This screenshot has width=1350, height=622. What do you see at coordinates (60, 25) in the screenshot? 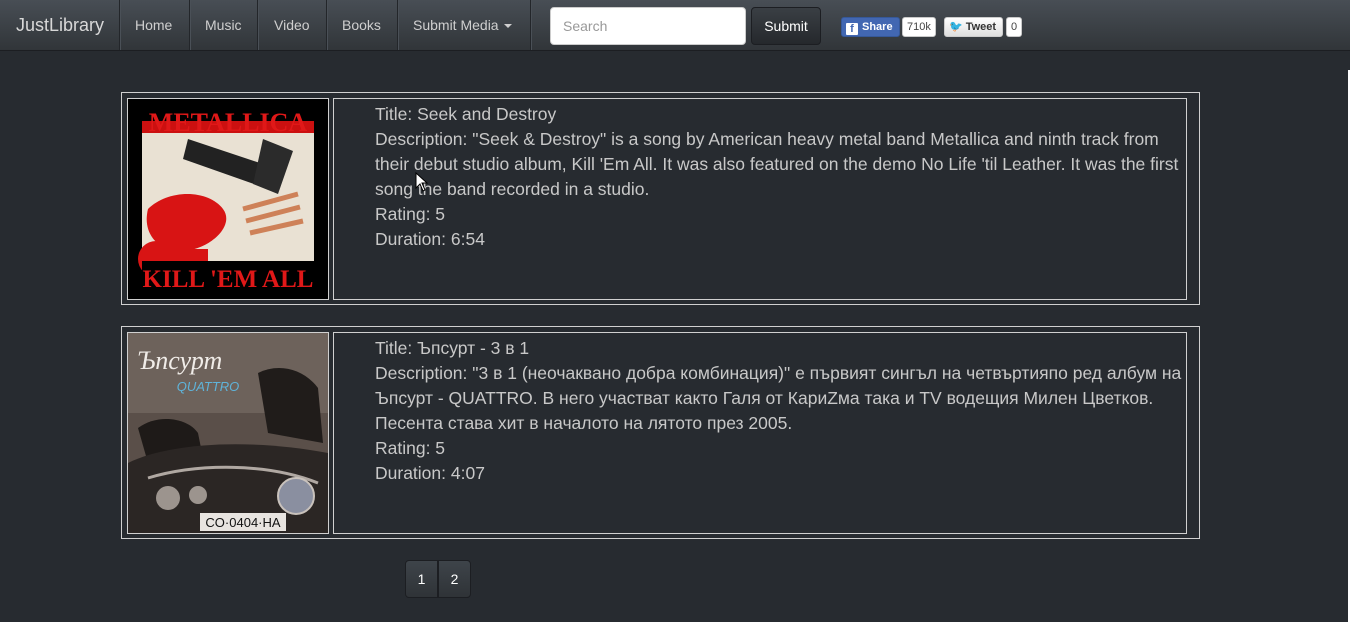
I see `brand-logo: JustLibrary` at bounding box center [60, 25].